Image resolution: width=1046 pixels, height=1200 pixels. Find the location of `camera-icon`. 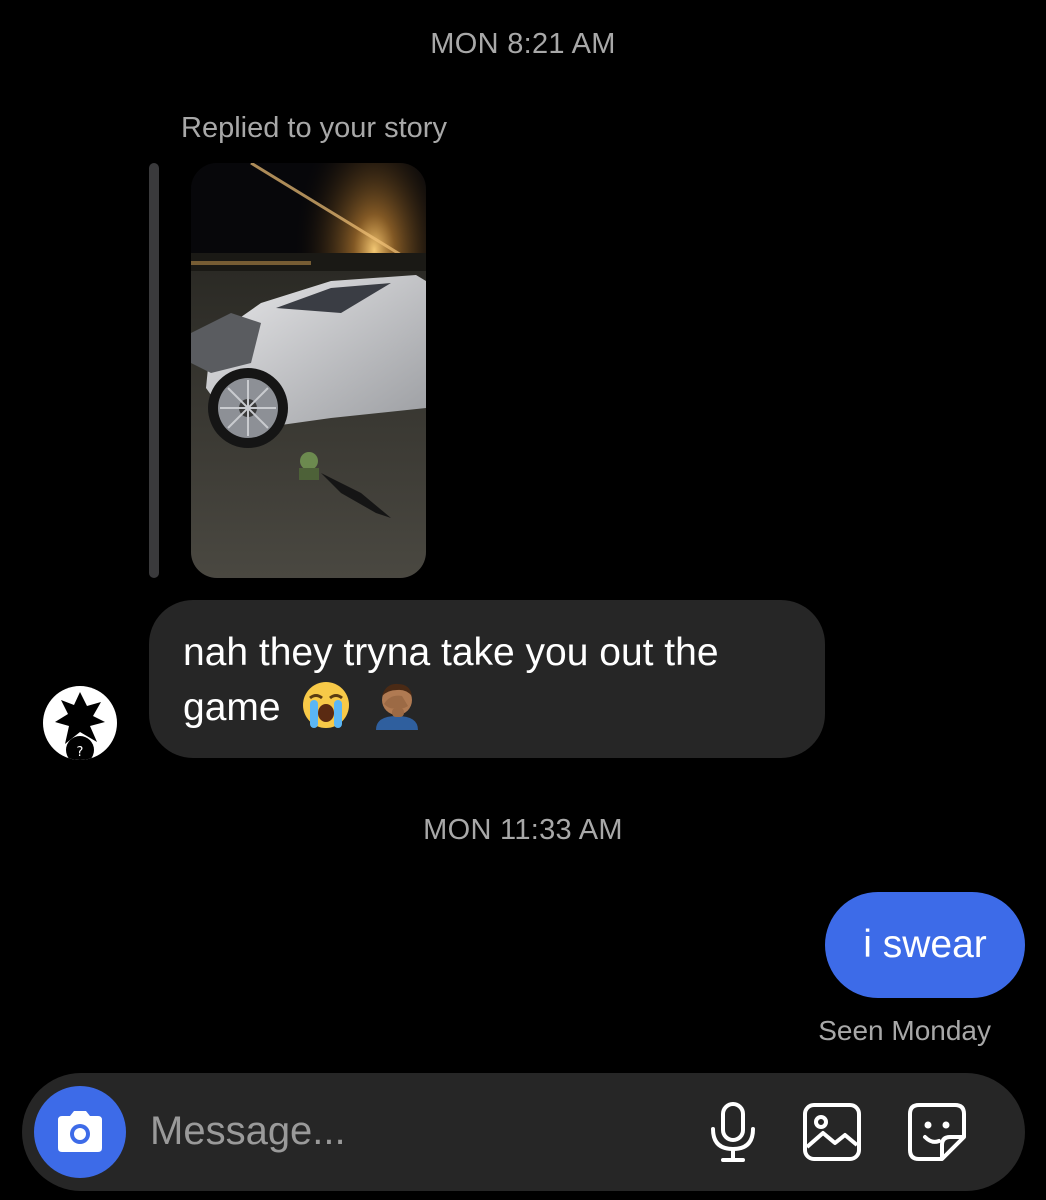

camera-icon is located at coordinates (80, 1131).